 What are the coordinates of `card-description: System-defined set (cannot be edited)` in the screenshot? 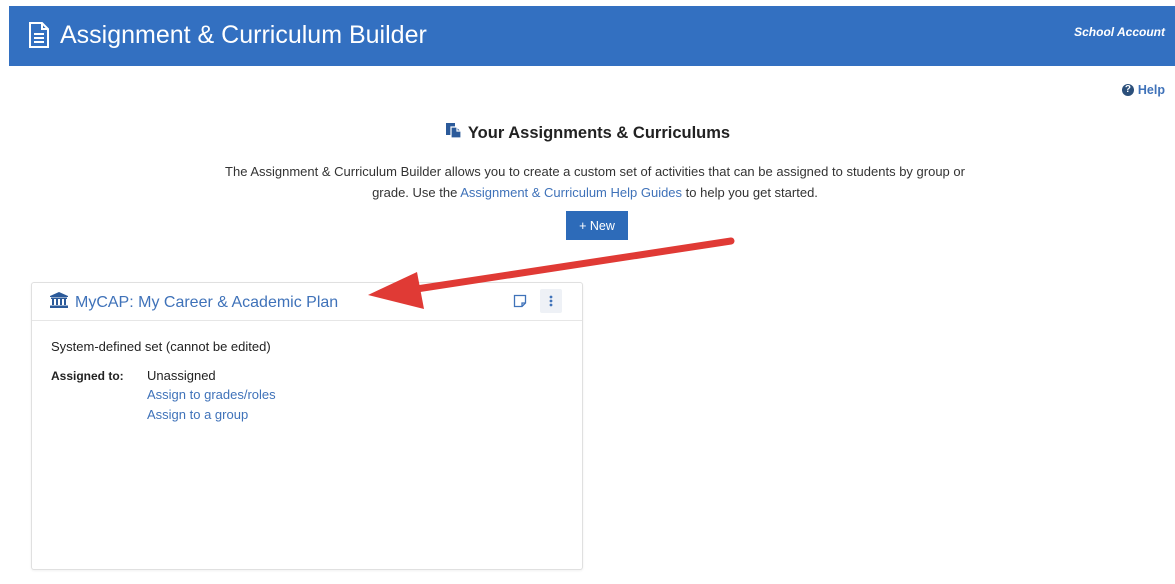 It's located at (161, 346).